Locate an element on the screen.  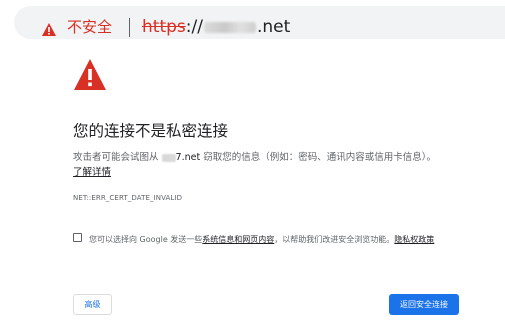
optin-checkbox is located at coordinates (77, 237).